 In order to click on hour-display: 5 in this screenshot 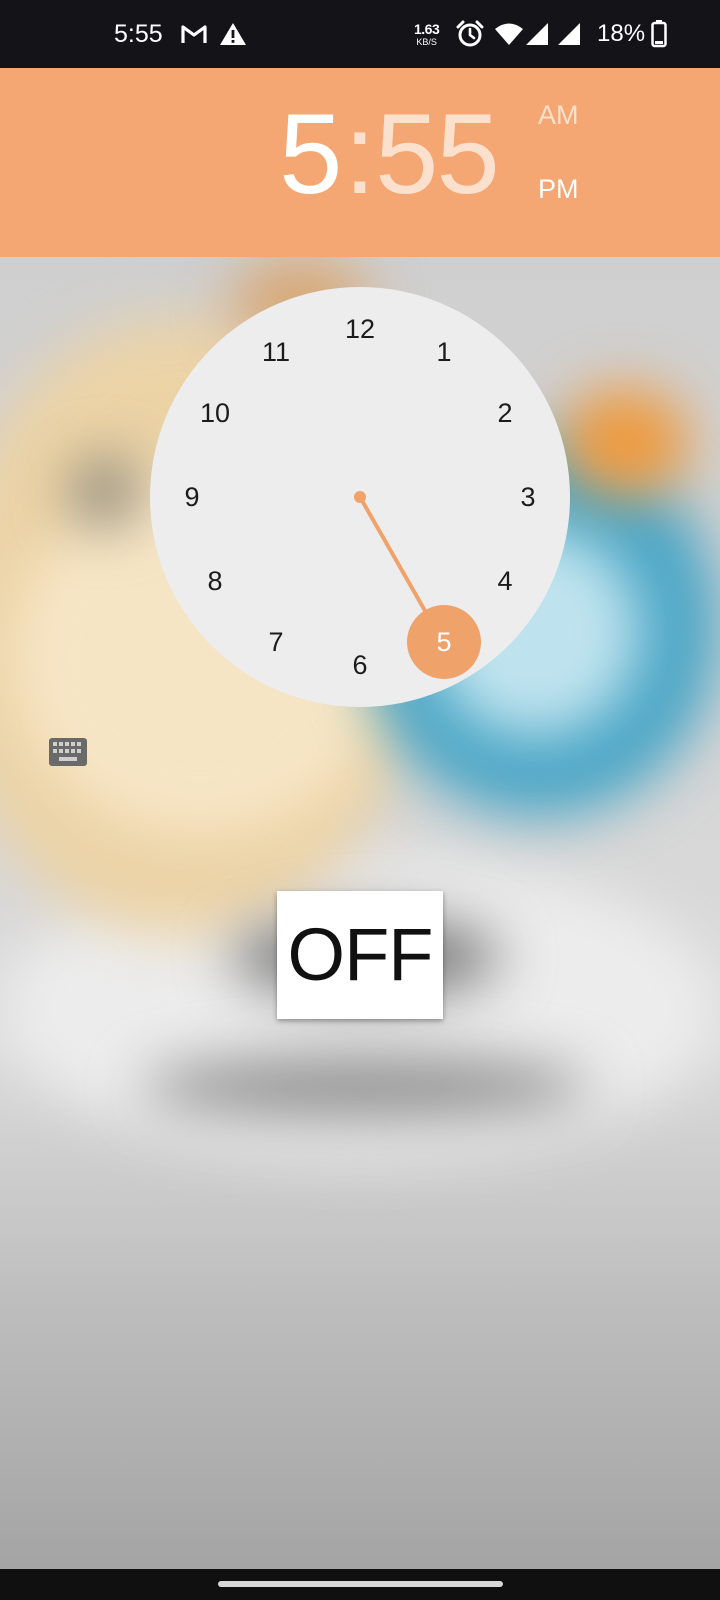, I will do `click(310, 155)`.